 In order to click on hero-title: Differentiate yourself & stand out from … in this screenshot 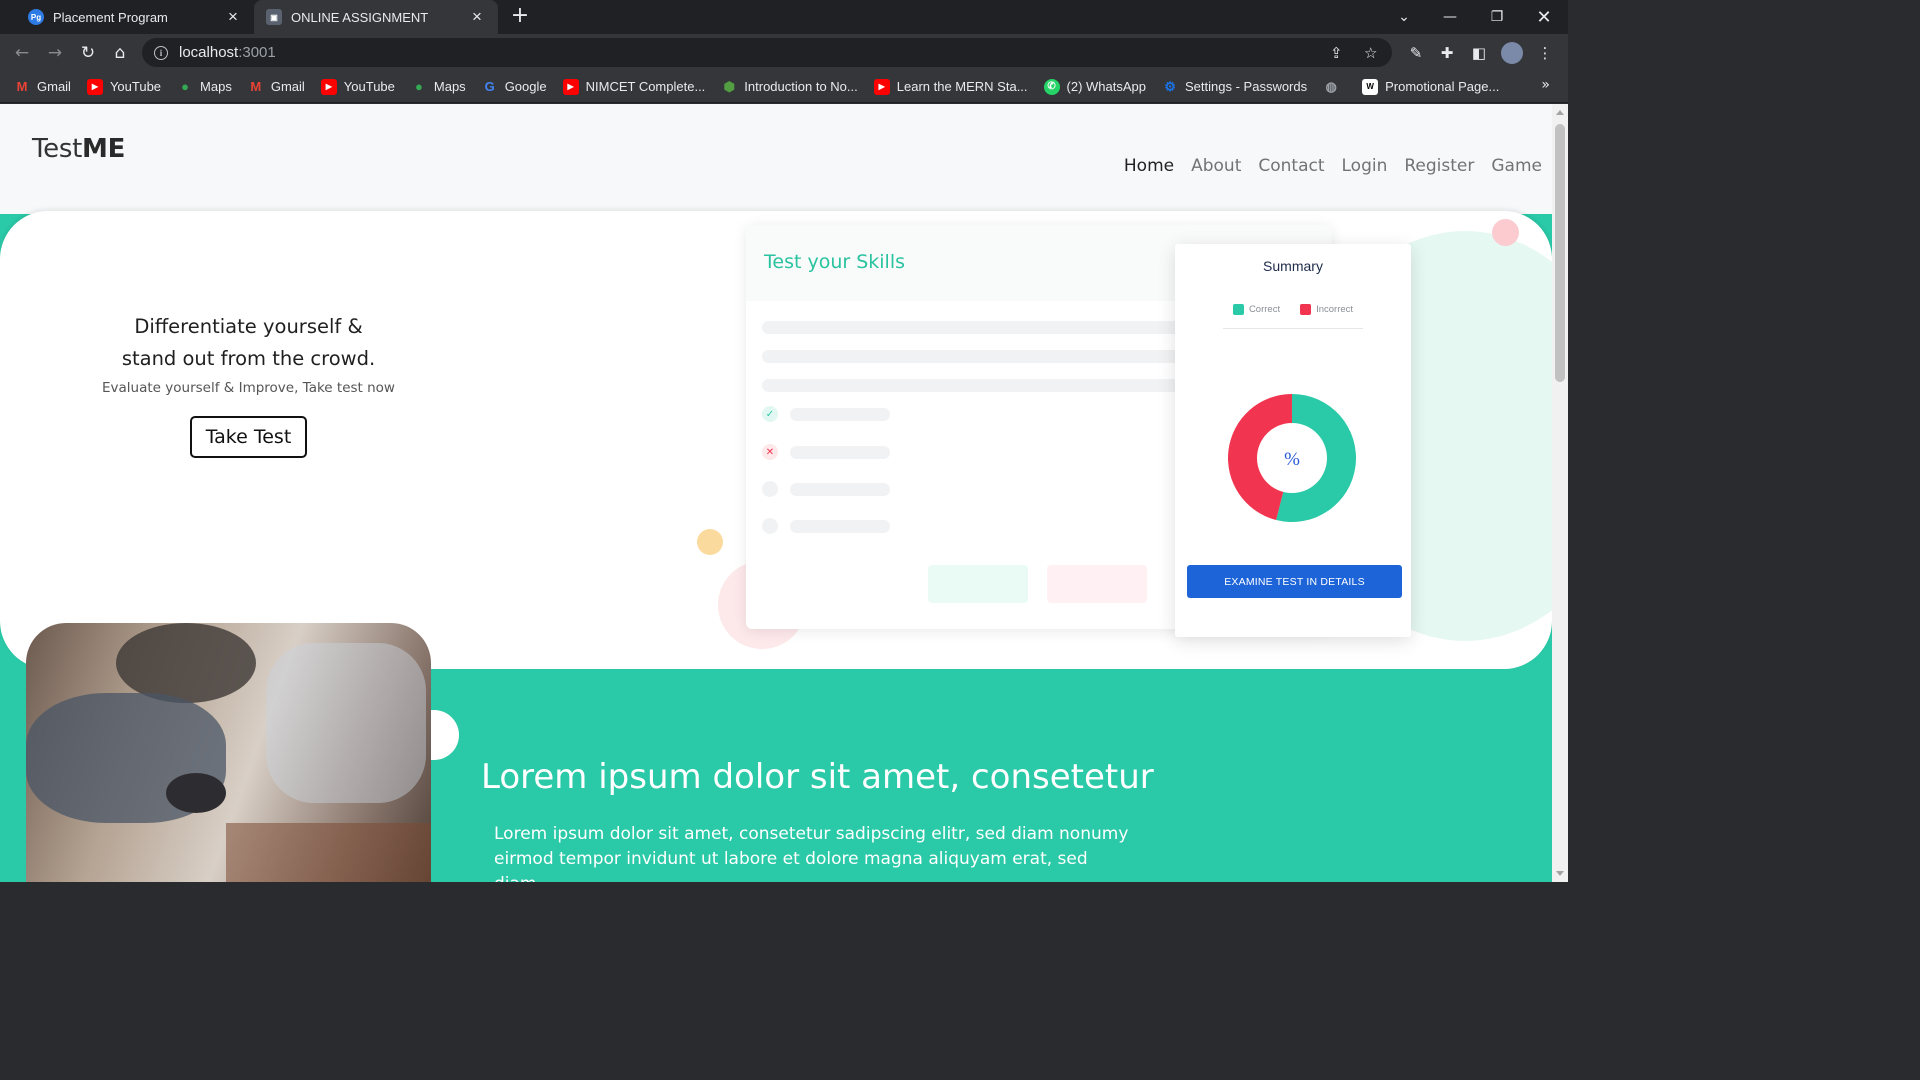, I will do `click(248, 343)`.